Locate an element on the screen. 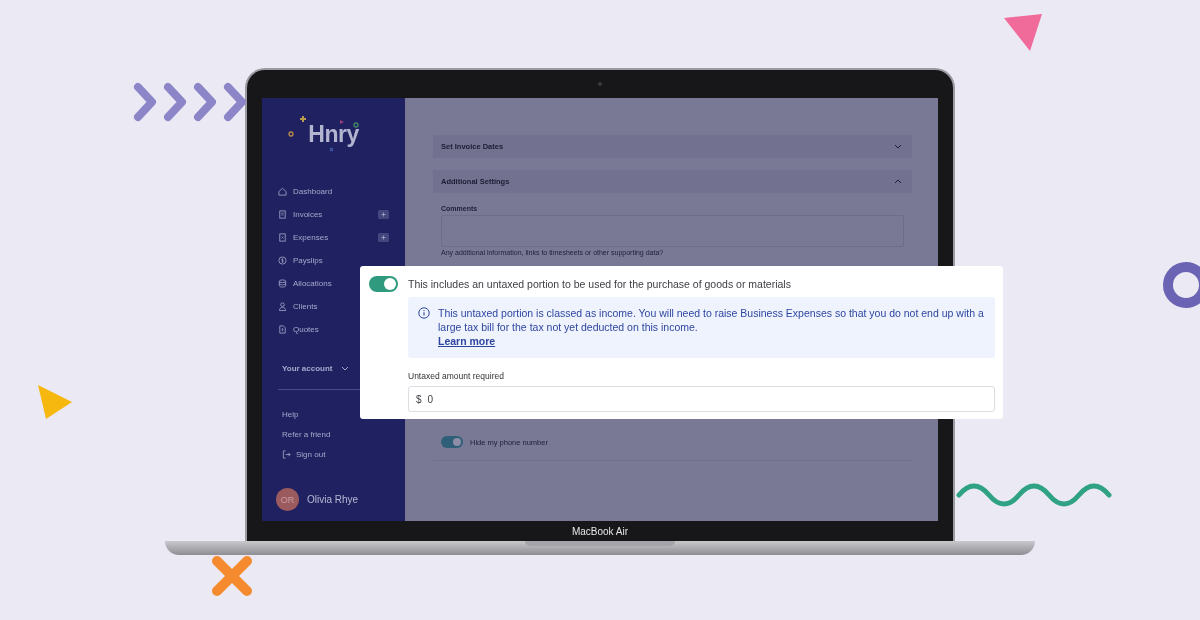  document-icon is located at coordinates (282, 214).